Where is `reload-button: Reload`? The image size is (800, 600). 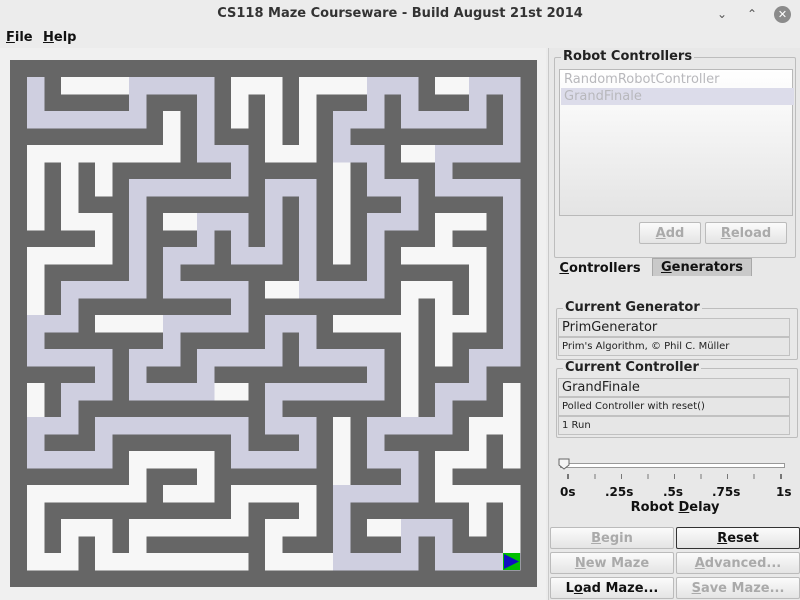 reload-button: Reload is located at coordinates (746, 233).